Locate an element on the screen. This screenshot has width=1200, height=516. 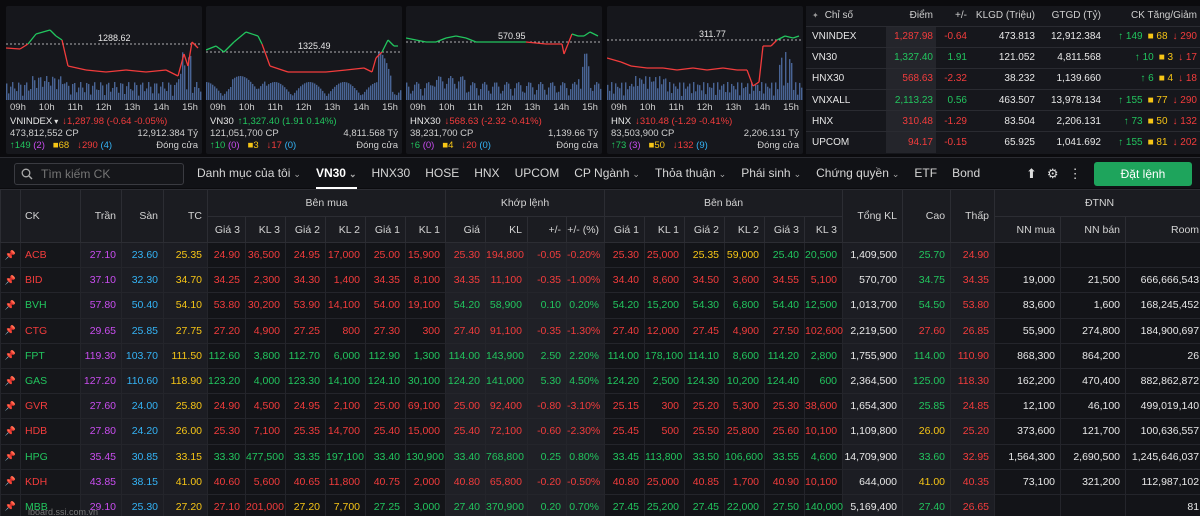
ask-cell: 5,300 is located at coordinates (745, 406).